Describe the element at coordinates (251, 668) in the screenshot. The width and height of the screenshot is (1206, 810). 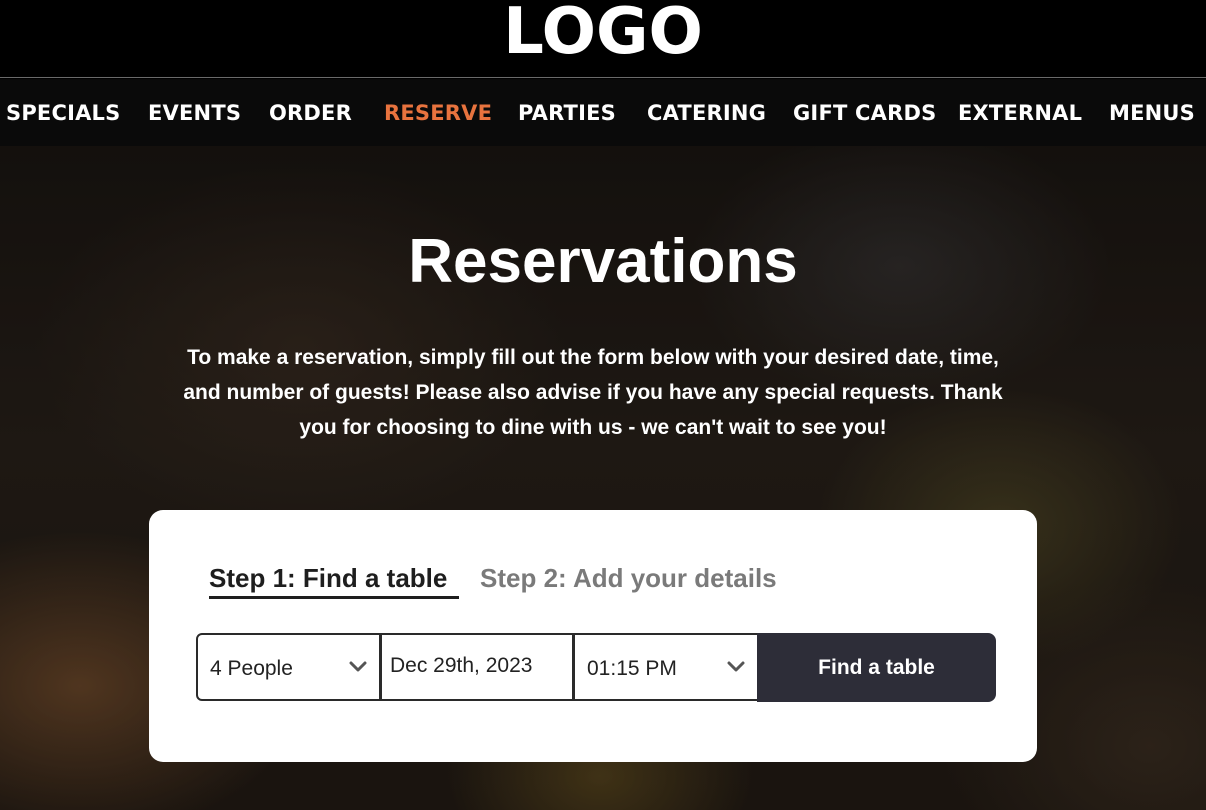
I see `party-size-value: 4 People` at that location.